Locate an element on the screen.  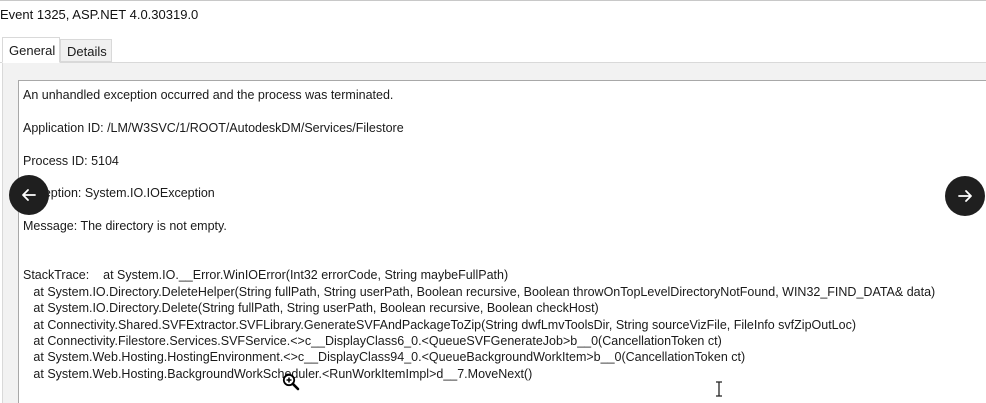
arrow-right-icon is located at coordinates (965, 196).